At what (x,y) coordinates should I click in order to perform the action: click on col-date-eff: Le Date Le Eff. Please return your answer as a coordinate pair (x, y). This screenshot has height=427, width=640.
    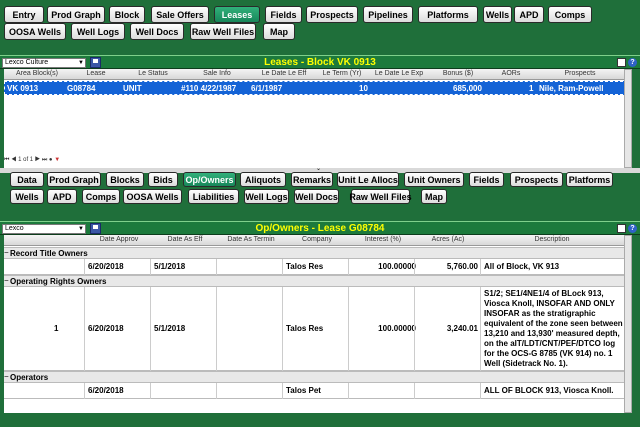
    Looking at the image, I should click on (284, 73).